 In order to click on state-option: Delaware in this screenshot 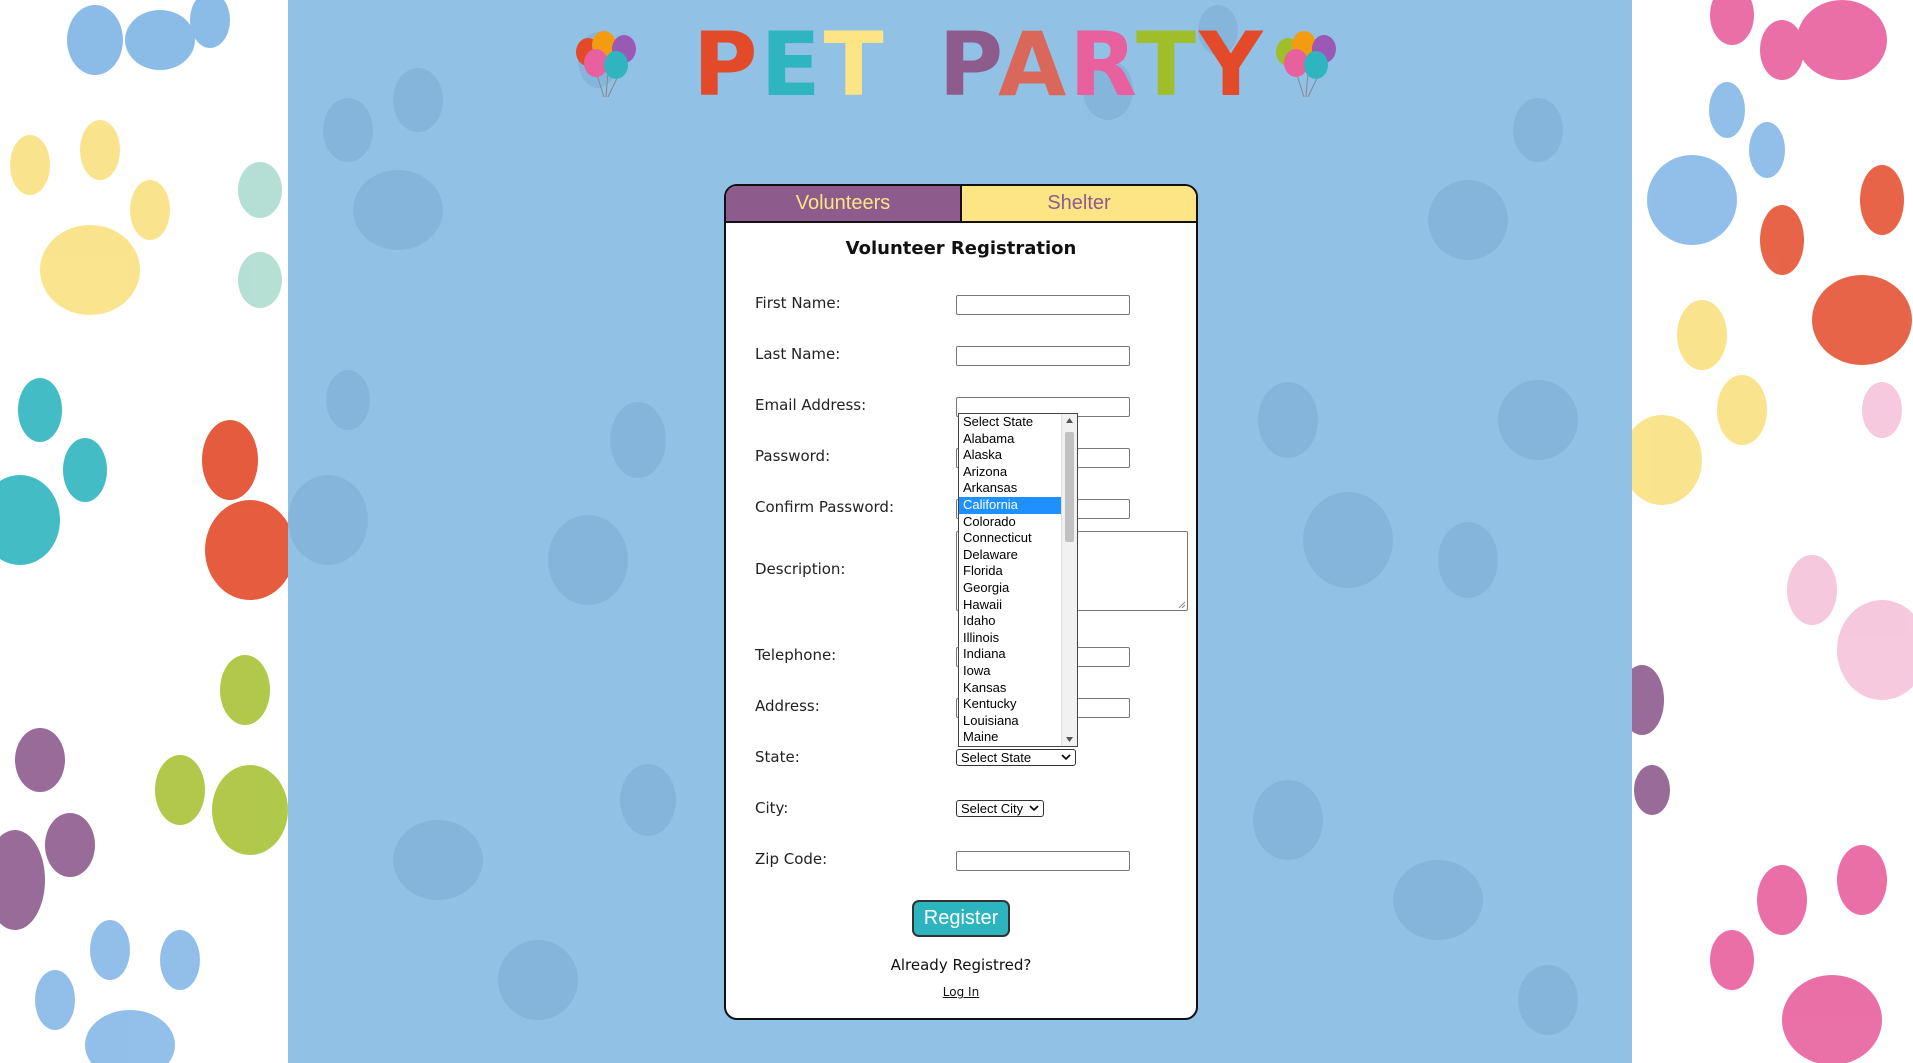, I will do `click(1010, 555)`.